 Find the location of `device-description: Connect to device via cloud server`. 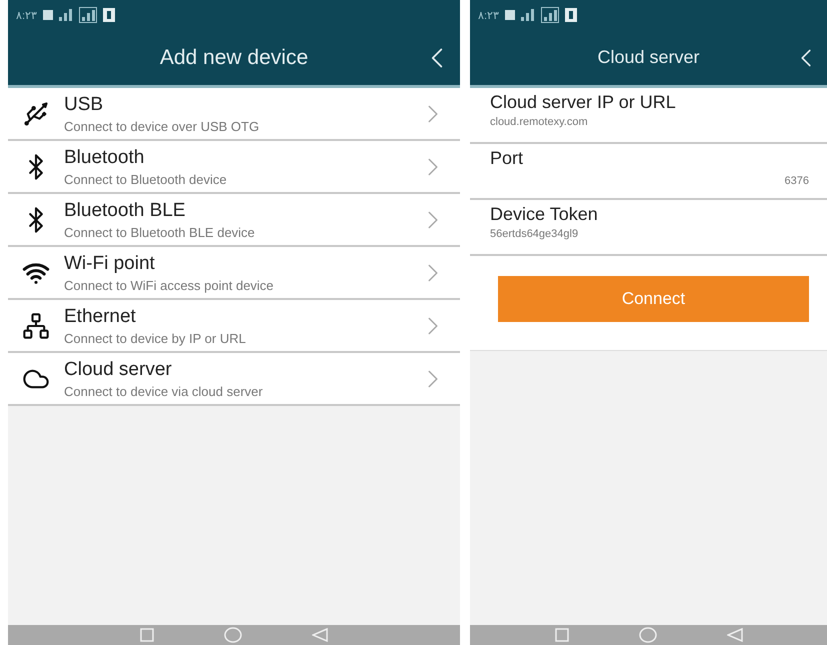

device-description: Connect to device via cloud server is located at coordinates (164, 391).